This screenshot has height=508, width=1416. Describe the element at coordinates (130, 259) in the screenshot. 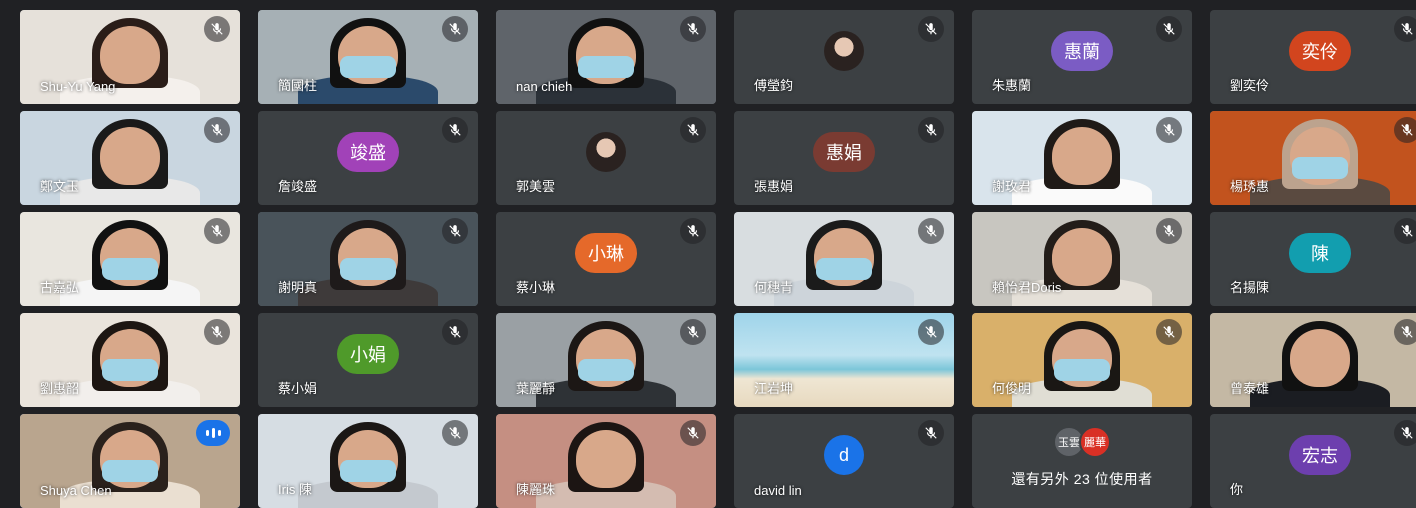

I see `participant-tile: 古嘉弘` at that location.